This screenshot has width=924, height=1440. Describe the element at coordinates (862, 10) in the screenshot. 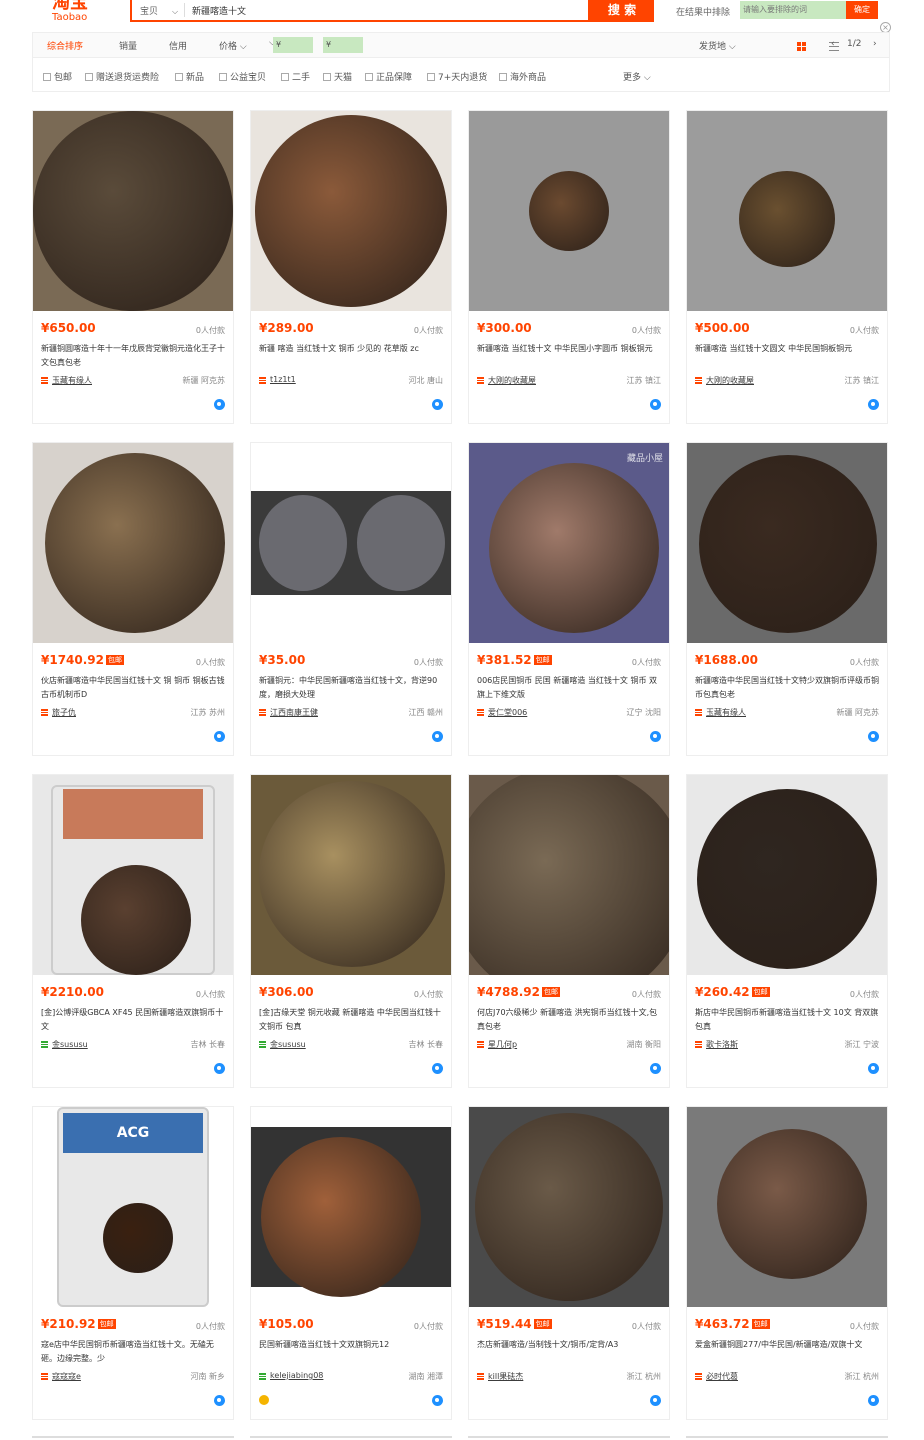

I see `exclude-confirm-button: 确定` at that location.